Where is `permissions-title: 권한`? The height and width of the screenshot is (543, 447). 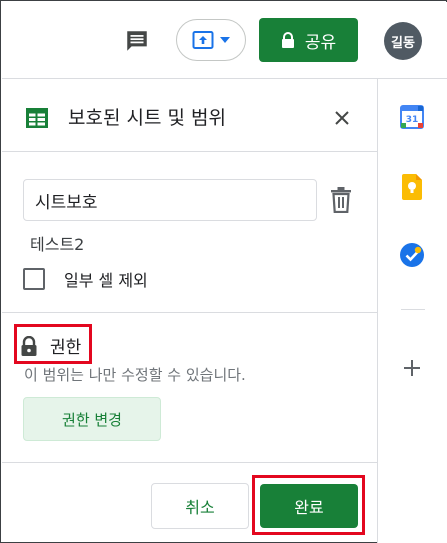 permissions-title: 권한 is located at coordinates (66, 348).